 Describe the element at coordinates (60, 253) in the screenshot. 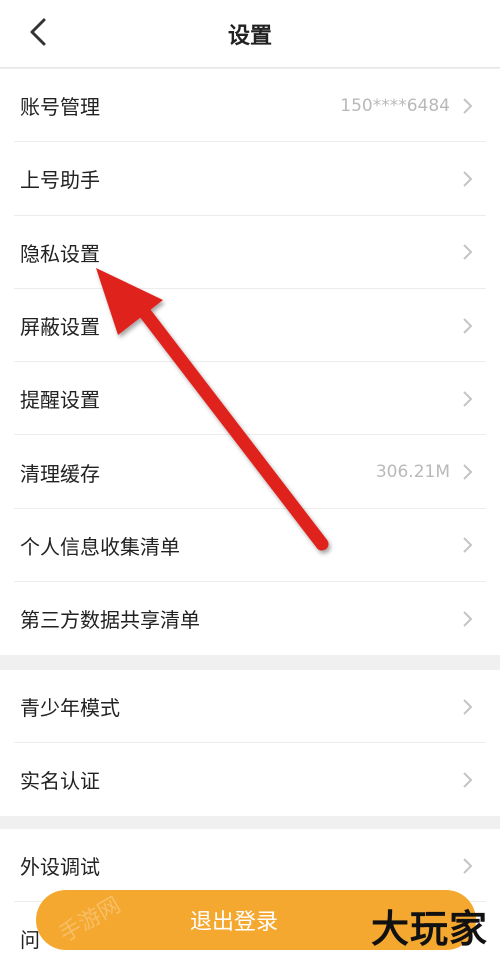

I see `settings-item-label: 隐私设置` at that location.